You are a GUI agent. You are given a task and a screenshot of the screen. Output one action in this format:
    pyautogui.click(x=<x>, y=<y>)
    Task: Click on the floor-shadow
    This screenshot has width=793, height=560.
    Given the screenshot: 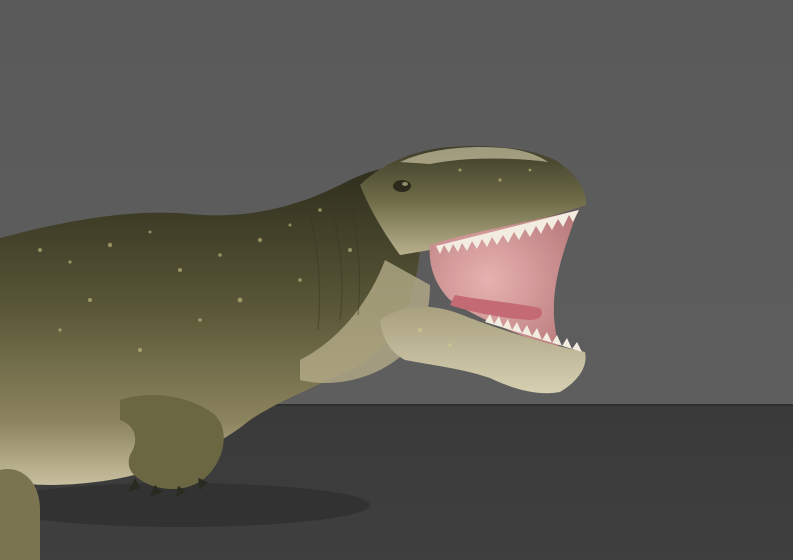 What is the action you would take?
    pyautogui.click(x=185, y=505)
    